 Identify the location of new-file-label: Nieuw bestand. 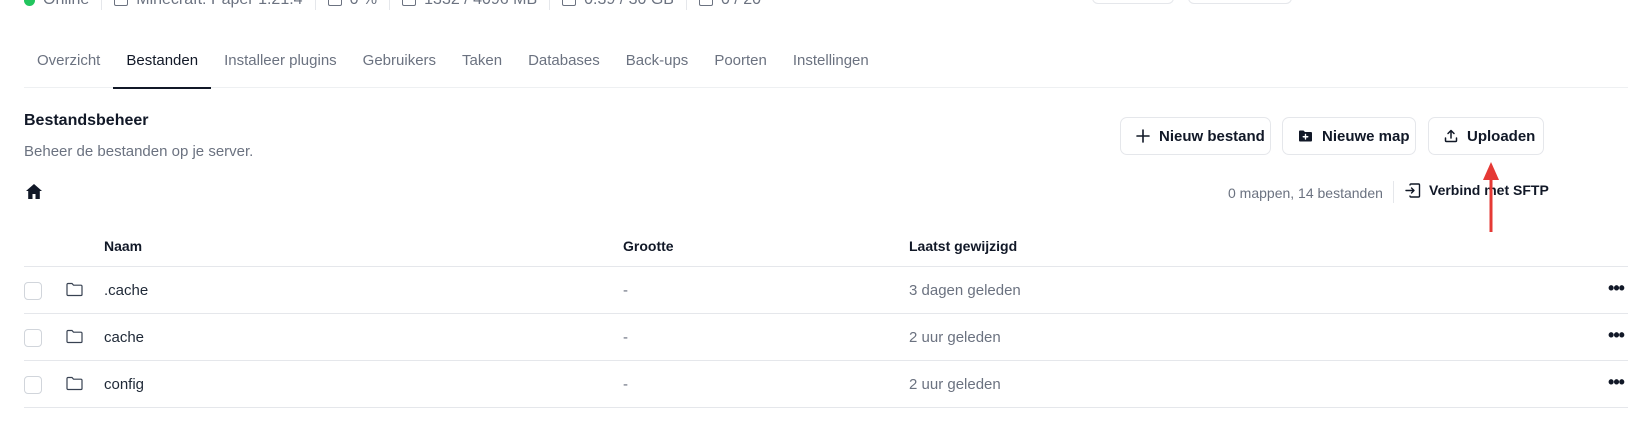
(1212, 136).